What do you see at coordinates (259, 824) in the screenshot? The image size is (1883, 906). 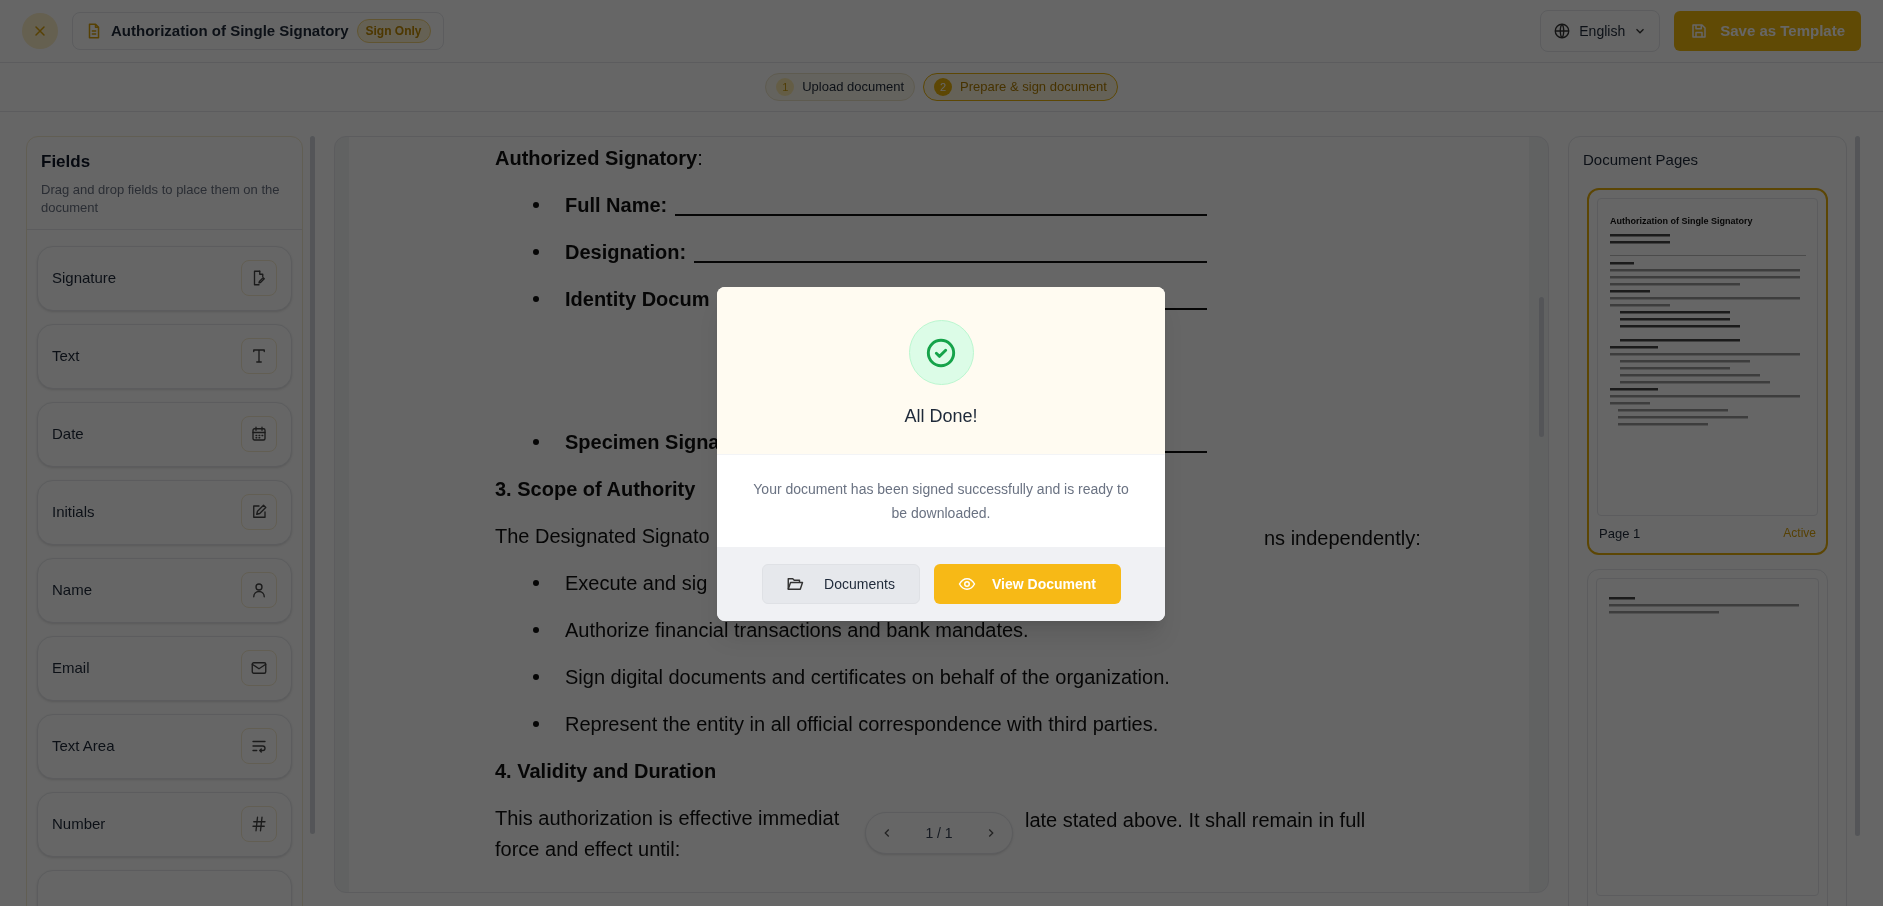 I see `hash-icon` at bounding box center [259, 824].